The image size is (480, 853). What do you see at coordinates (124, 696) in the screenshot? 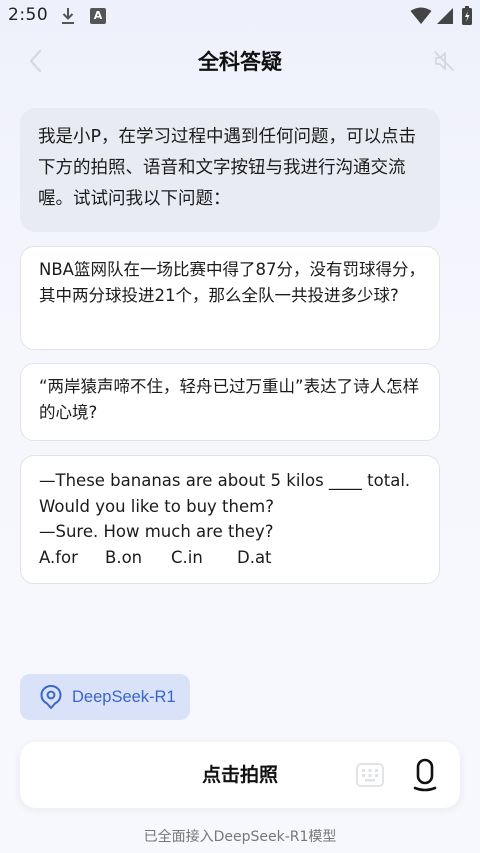
I see `model-chip-label: DeepSeek-R1` at bounding box center [124, 696].